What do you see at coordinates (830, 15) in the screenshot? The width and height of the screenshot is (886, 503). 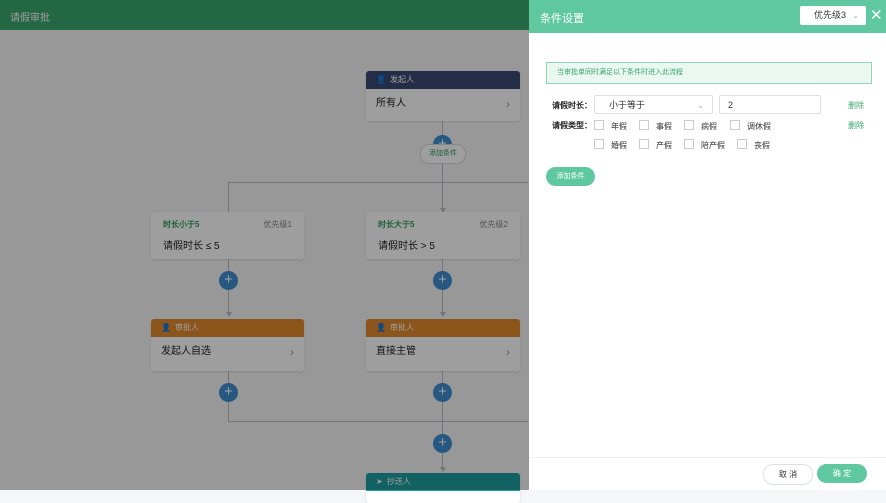 I see `priority-select-value: 优先级3` at bounding box center [830, 15].